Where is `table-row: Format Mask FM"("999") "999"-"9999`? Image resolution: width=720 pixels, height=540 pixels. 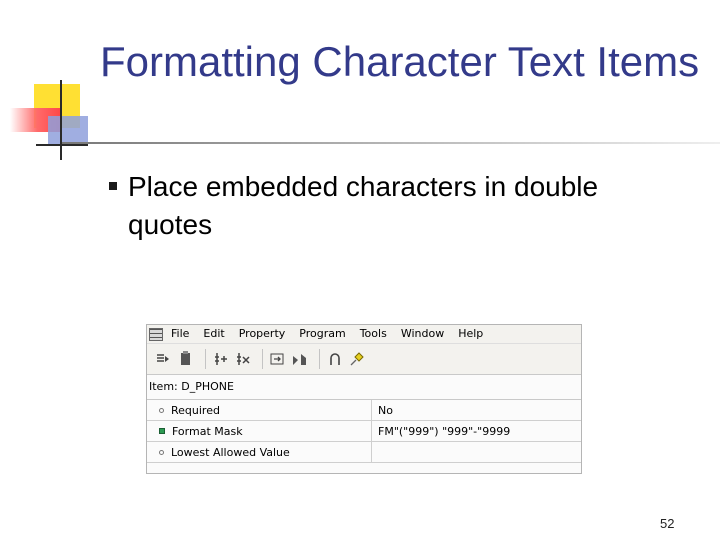 table-row: Format Mask FM"("999") "999"-"9999 is located at coordinates (364, 431).